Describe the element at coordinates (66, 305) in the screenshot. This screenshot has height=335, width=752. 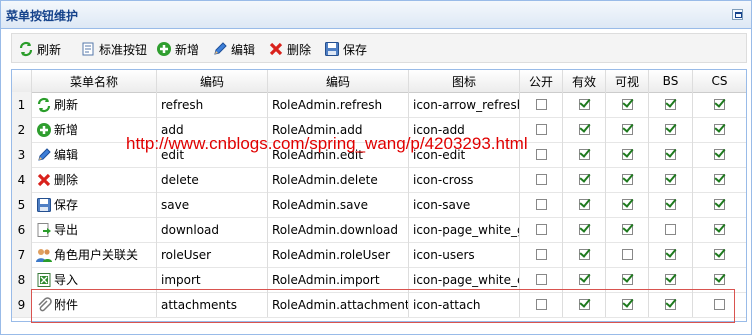
I see `menu-name: 附件` at that location.